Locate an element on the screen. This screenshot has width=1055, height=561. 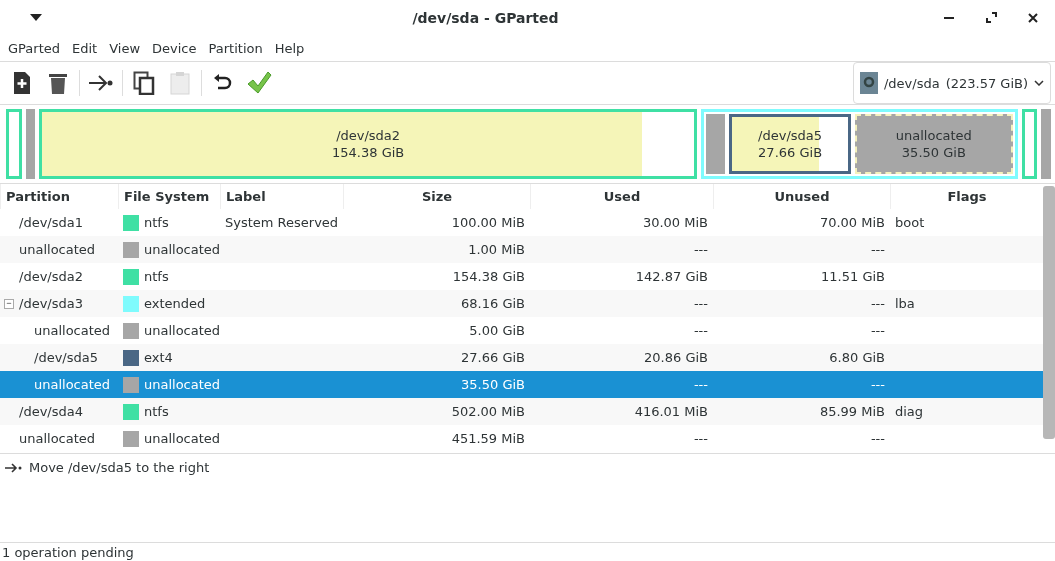
unused-value: 85.99 MiB is located at coordinates (852, 411).